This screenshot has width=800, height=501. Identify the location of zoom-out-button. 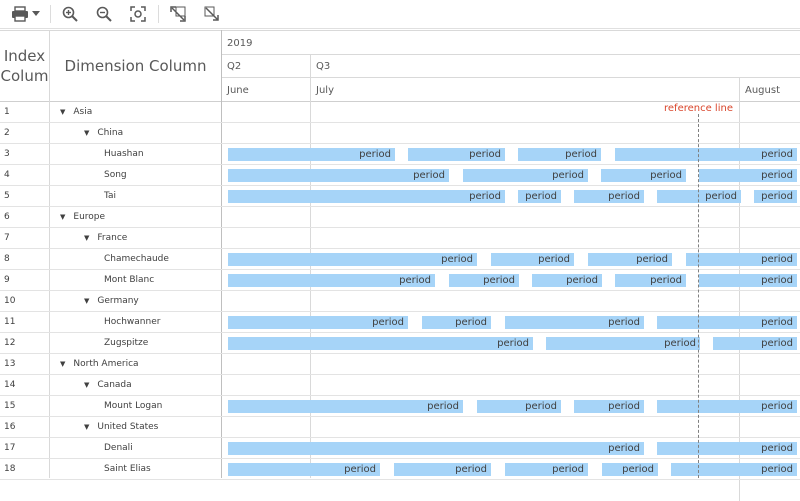
(104, 14).